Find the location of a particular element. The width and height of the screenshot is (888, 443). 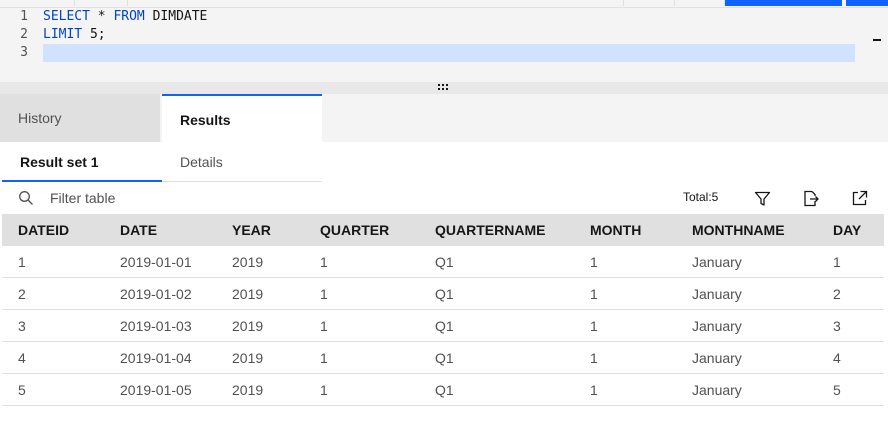

filter-icon is located at coordinates (762, 198).